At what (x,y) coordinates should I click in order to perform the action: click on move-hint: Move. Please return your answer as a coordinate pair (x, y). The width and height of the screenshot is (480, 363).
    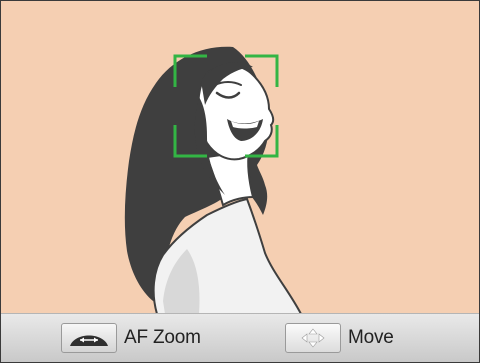
    Looking at the image, I should click on (339, 338).